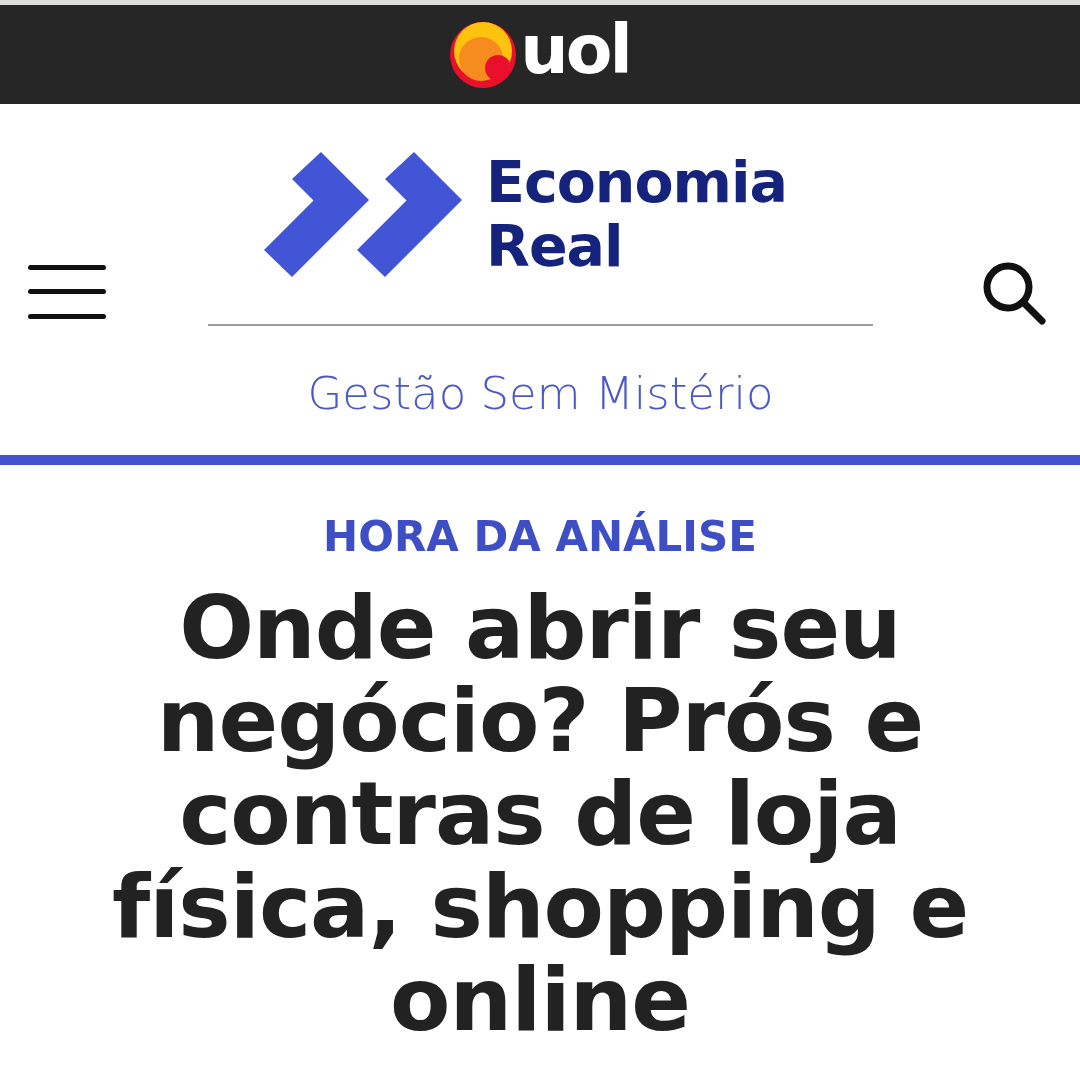  I want to click on circle-logo-icon, so click(483, 54).